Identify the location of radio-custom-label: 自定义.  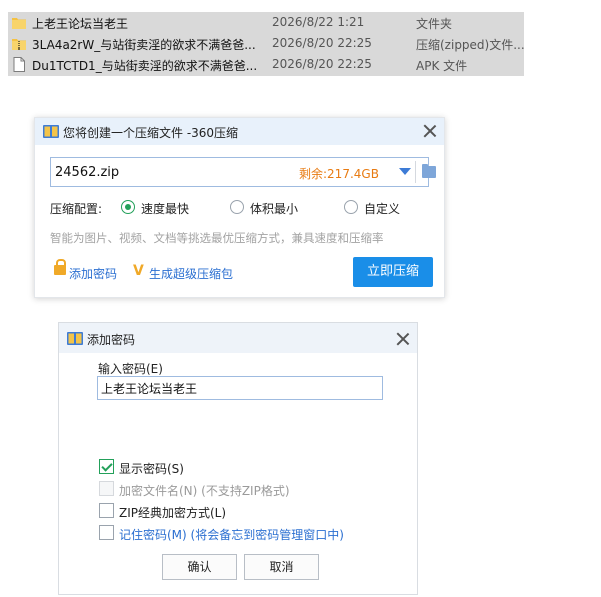
(382, 208).